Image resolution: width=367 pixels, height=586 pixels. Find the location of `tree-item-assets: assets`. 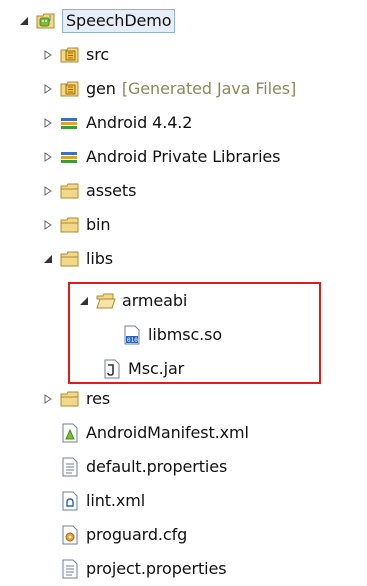

tree-item-assets: assets is located at coordinates (88, 191).